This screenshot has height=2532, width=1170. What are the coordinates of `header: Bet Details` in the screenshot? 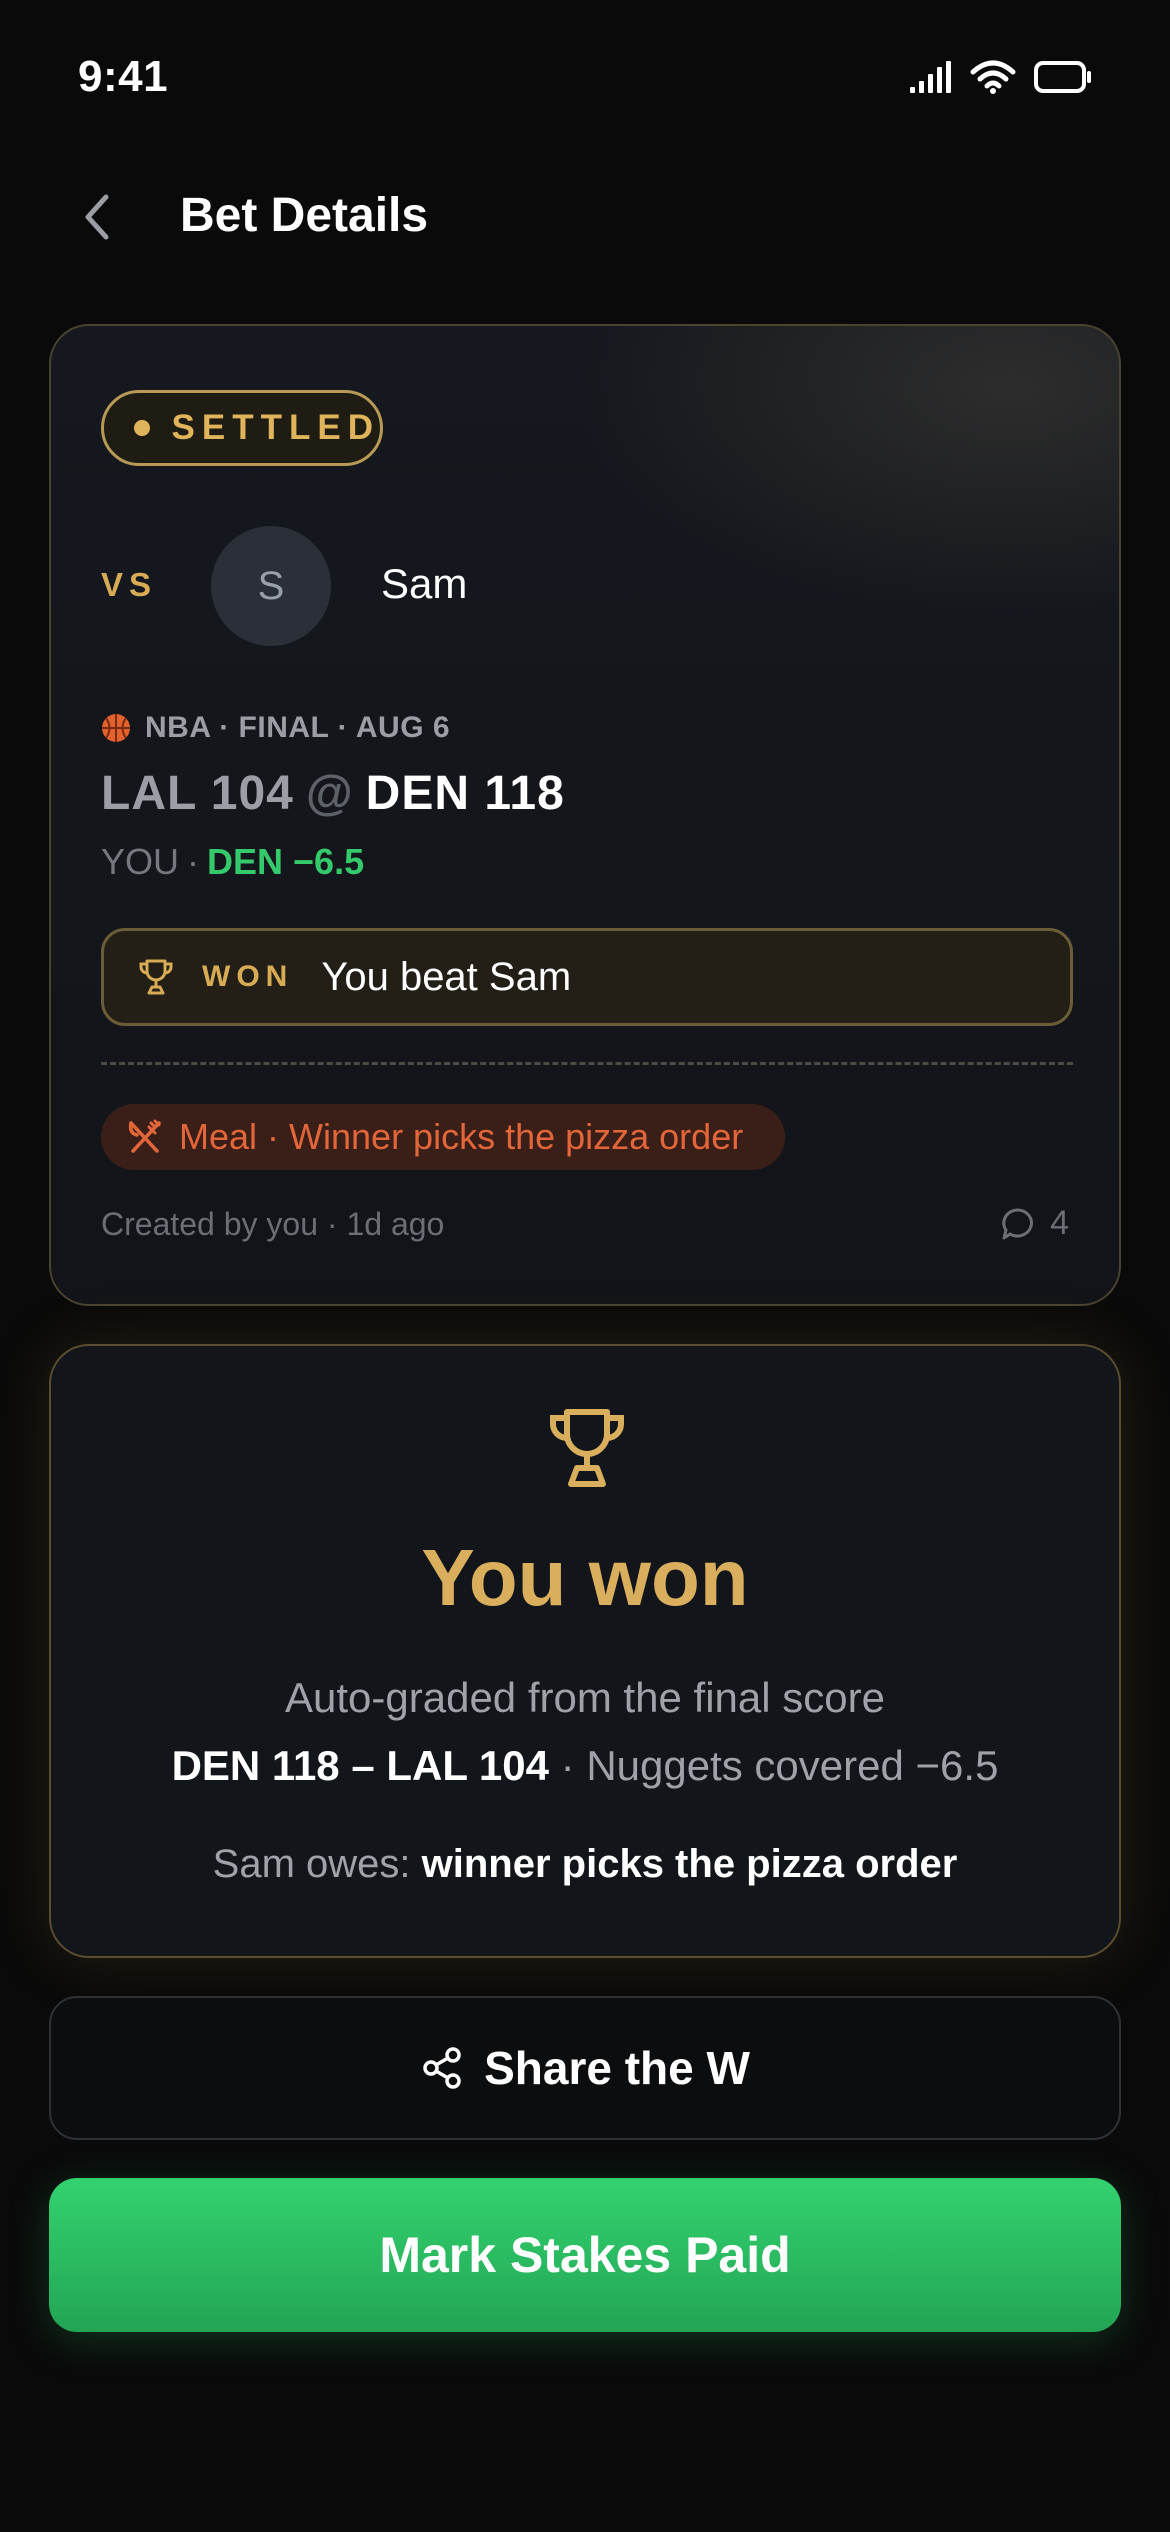 It's located at (585, 215).